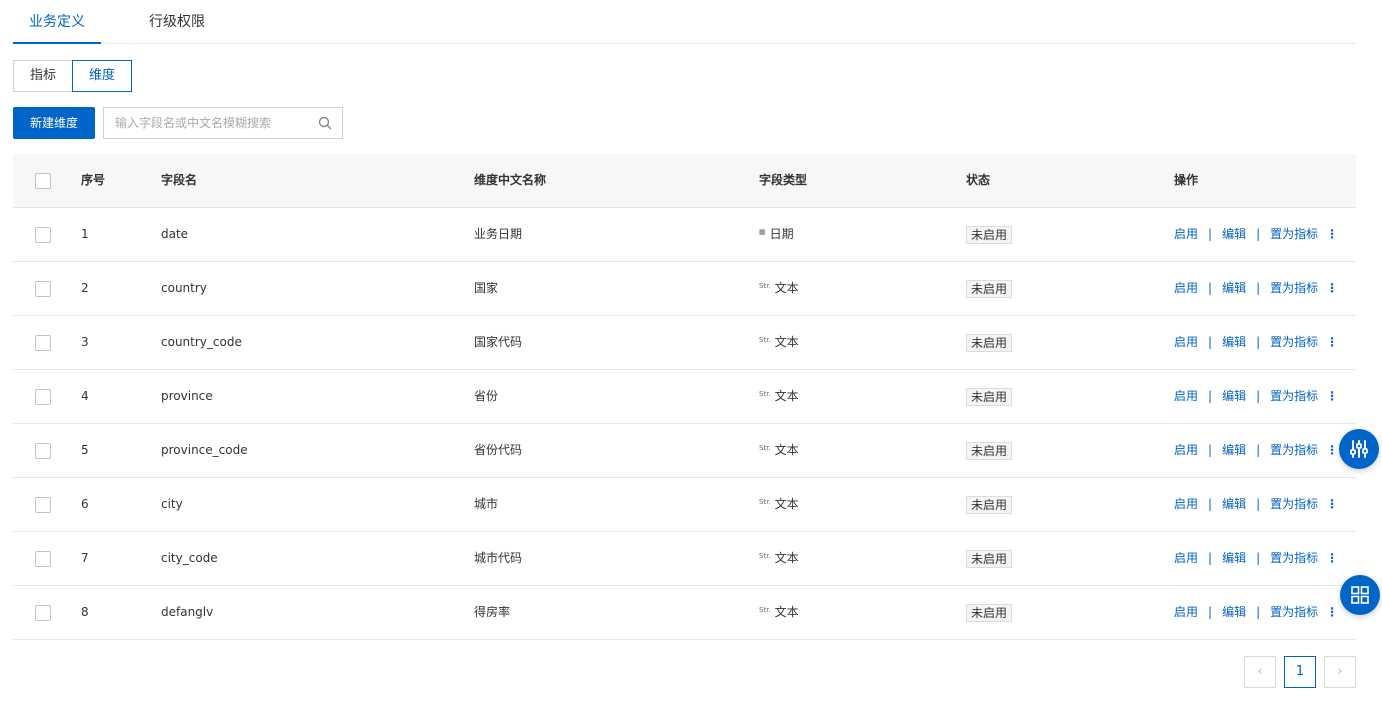  I want to click on pager-page-button: 1, so click(1300, 672).